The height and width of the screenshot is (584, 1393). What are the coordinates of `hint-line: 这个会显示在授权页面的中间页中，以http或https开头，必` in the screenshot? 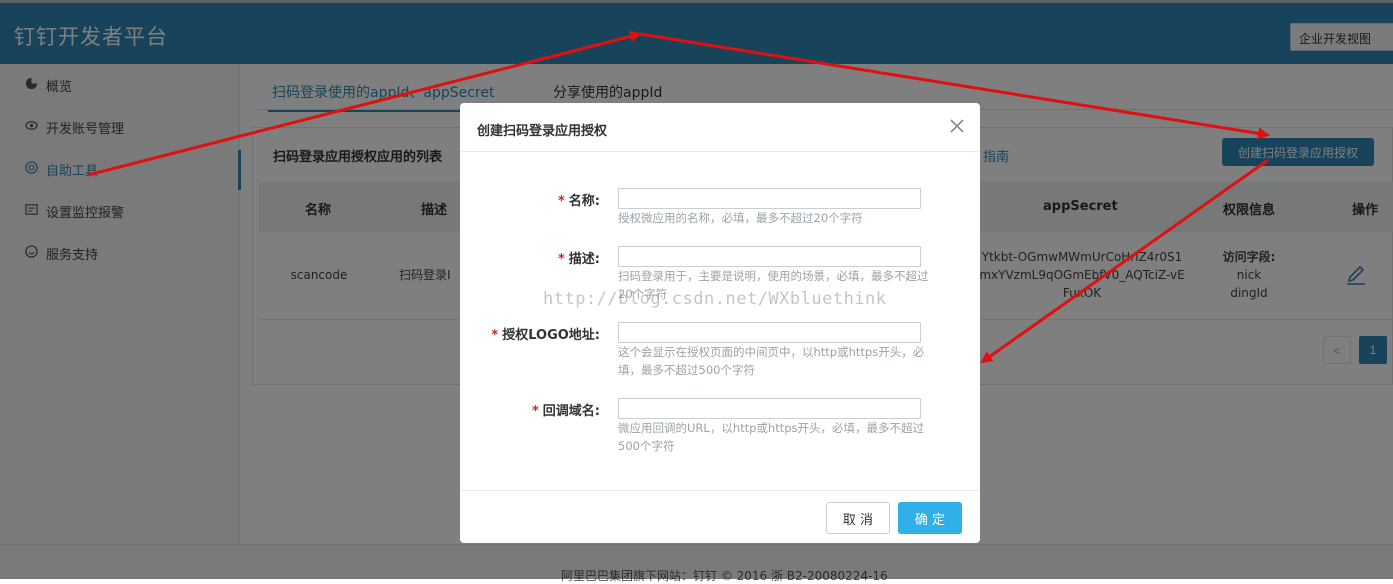 It's located at (771, 352).